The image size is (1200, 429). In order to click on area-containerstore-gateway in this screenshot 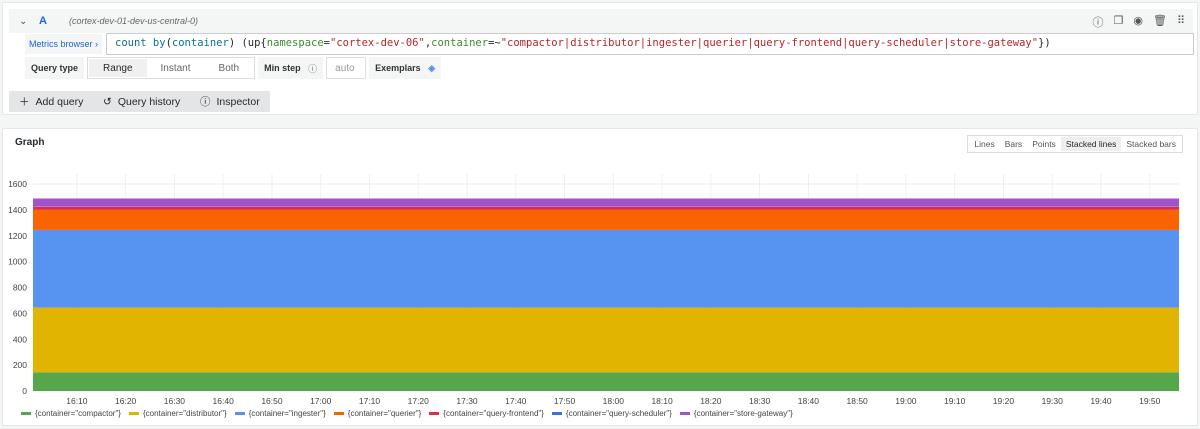, I will do `click(606, 202)`.